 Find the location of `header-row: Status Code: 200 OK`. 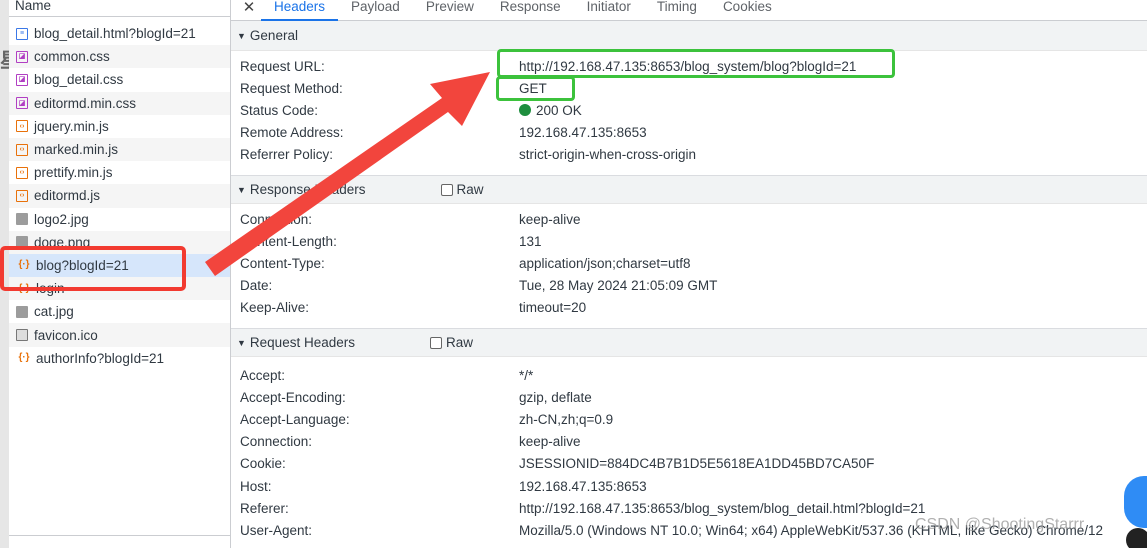

header-row: Status Code: 200 OK is located at coordinates (689, 110).